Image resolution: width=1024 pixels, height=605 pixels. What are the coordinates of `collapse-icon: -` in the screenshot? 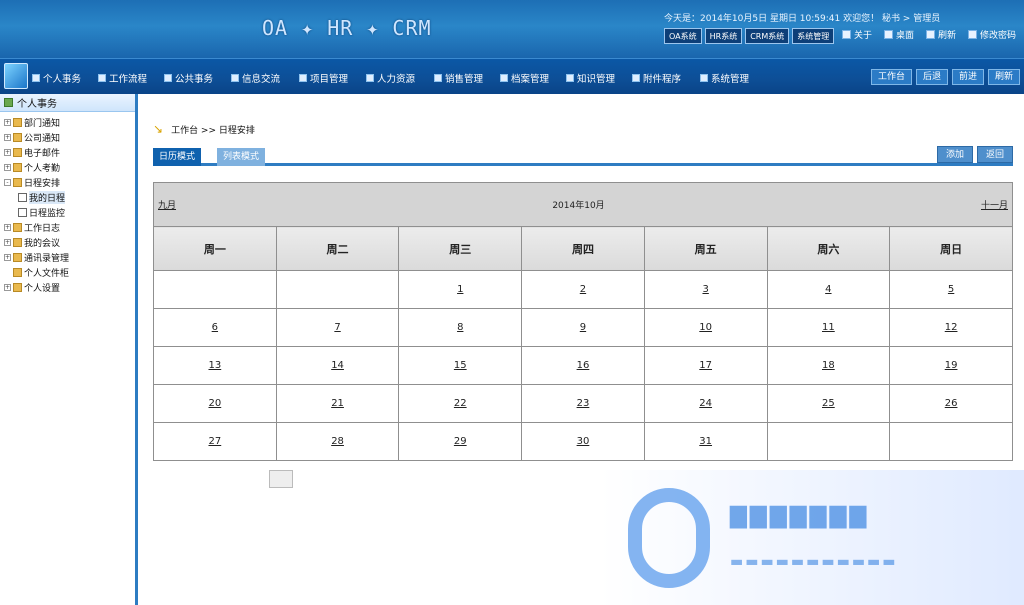 It's located at (7, 182).